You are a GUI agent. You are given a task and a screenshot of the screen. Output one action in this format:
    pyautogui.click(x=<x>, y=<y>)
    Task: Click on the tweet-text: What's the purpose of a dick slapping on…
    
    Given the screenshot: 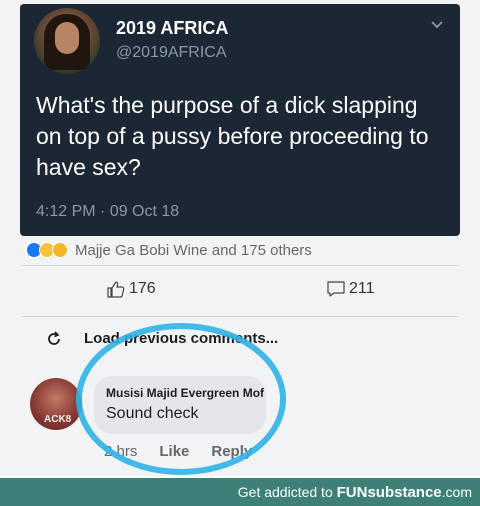 What is the action you would take?
    pyautogui.click(x=232, y=136)
    